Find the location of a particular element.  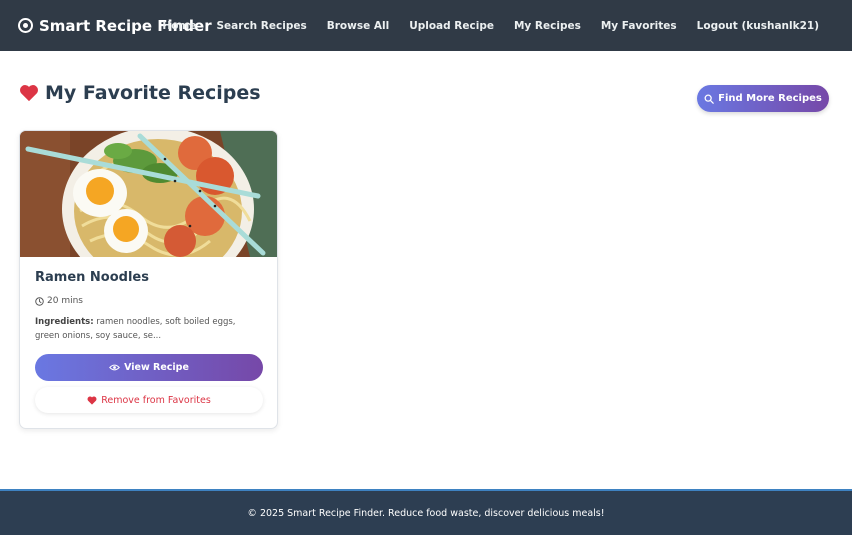

eye-icon is located at coordinates (114, 367).